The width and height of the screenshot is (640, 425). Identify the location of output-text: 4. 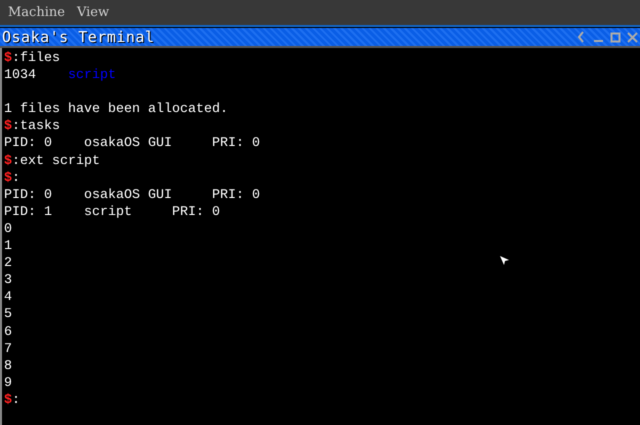
(8, 297).